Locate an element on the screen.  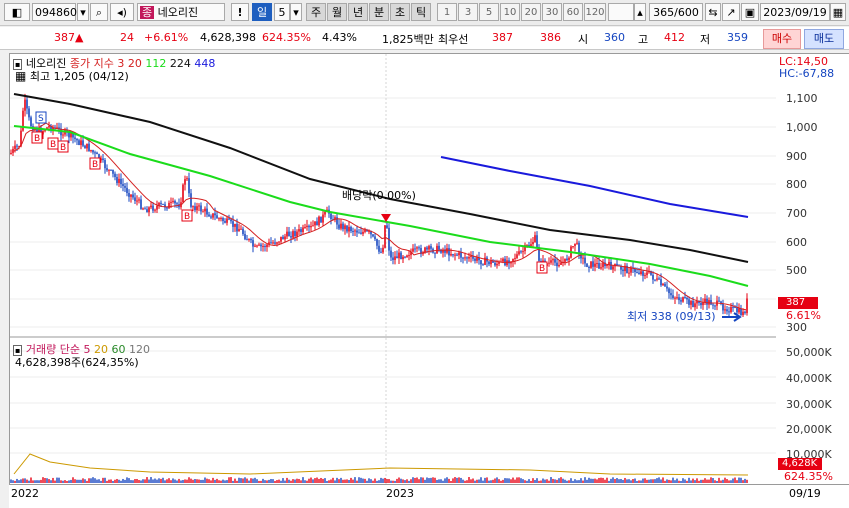
data-count-field: 365/600 is located at coordinates (676, 12).